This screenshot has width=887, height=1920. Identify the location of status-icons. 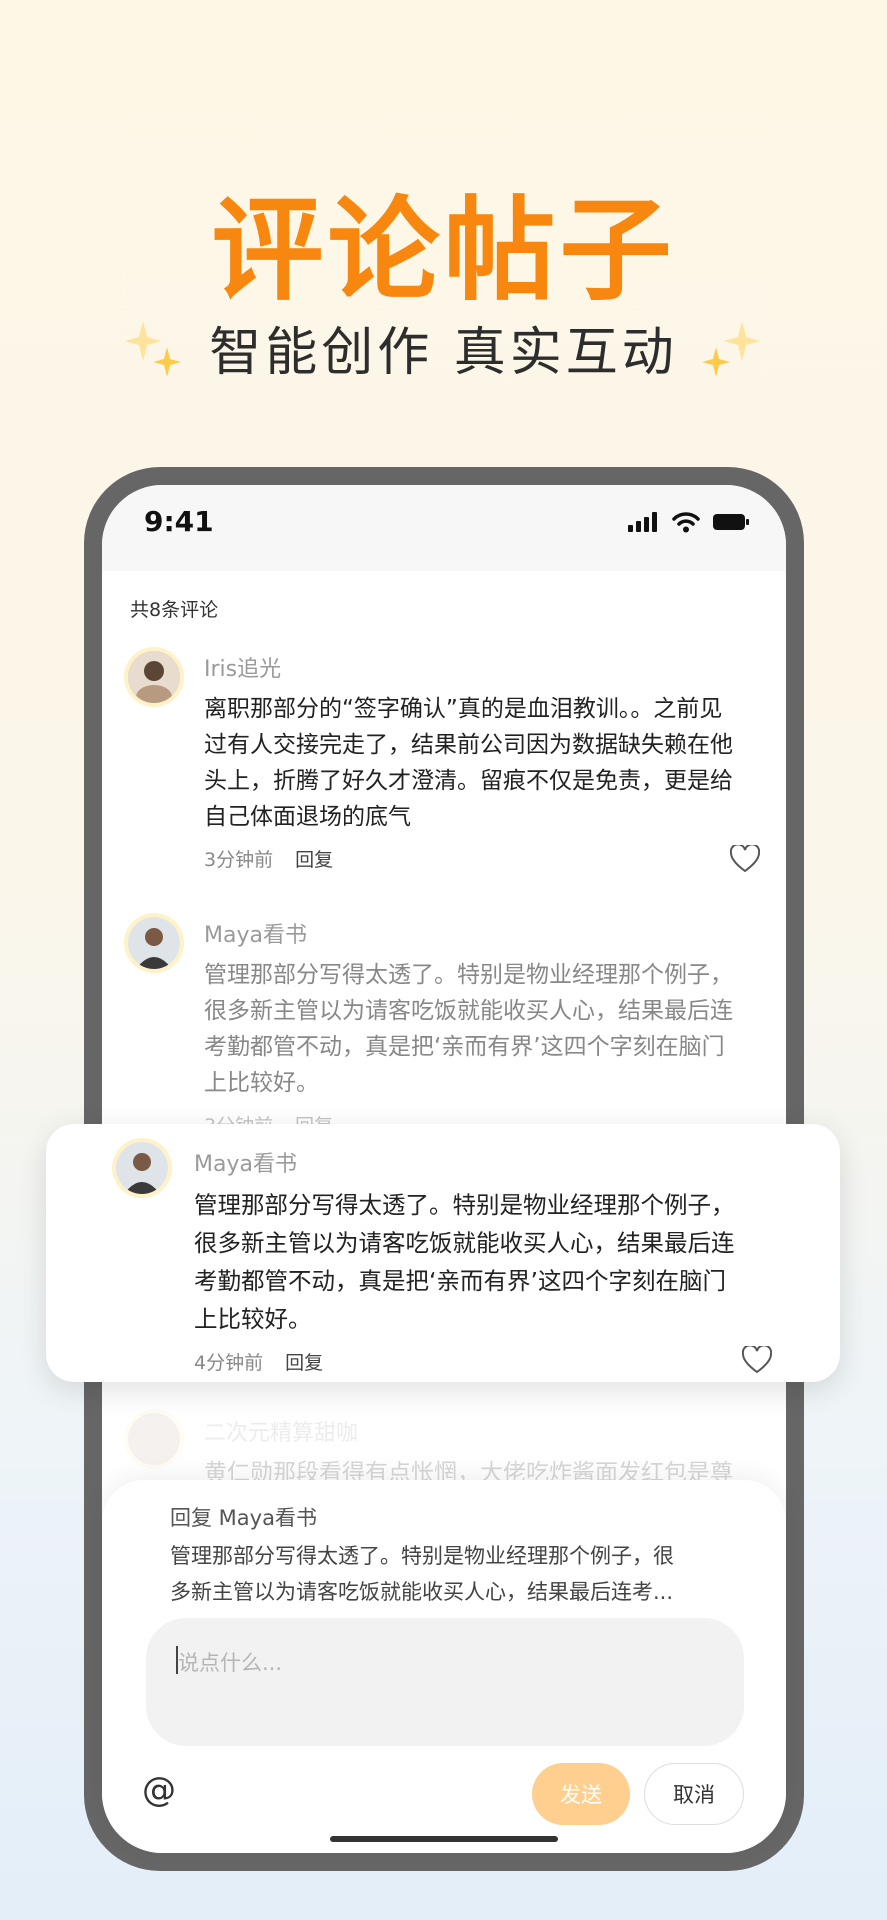
(689, 522).